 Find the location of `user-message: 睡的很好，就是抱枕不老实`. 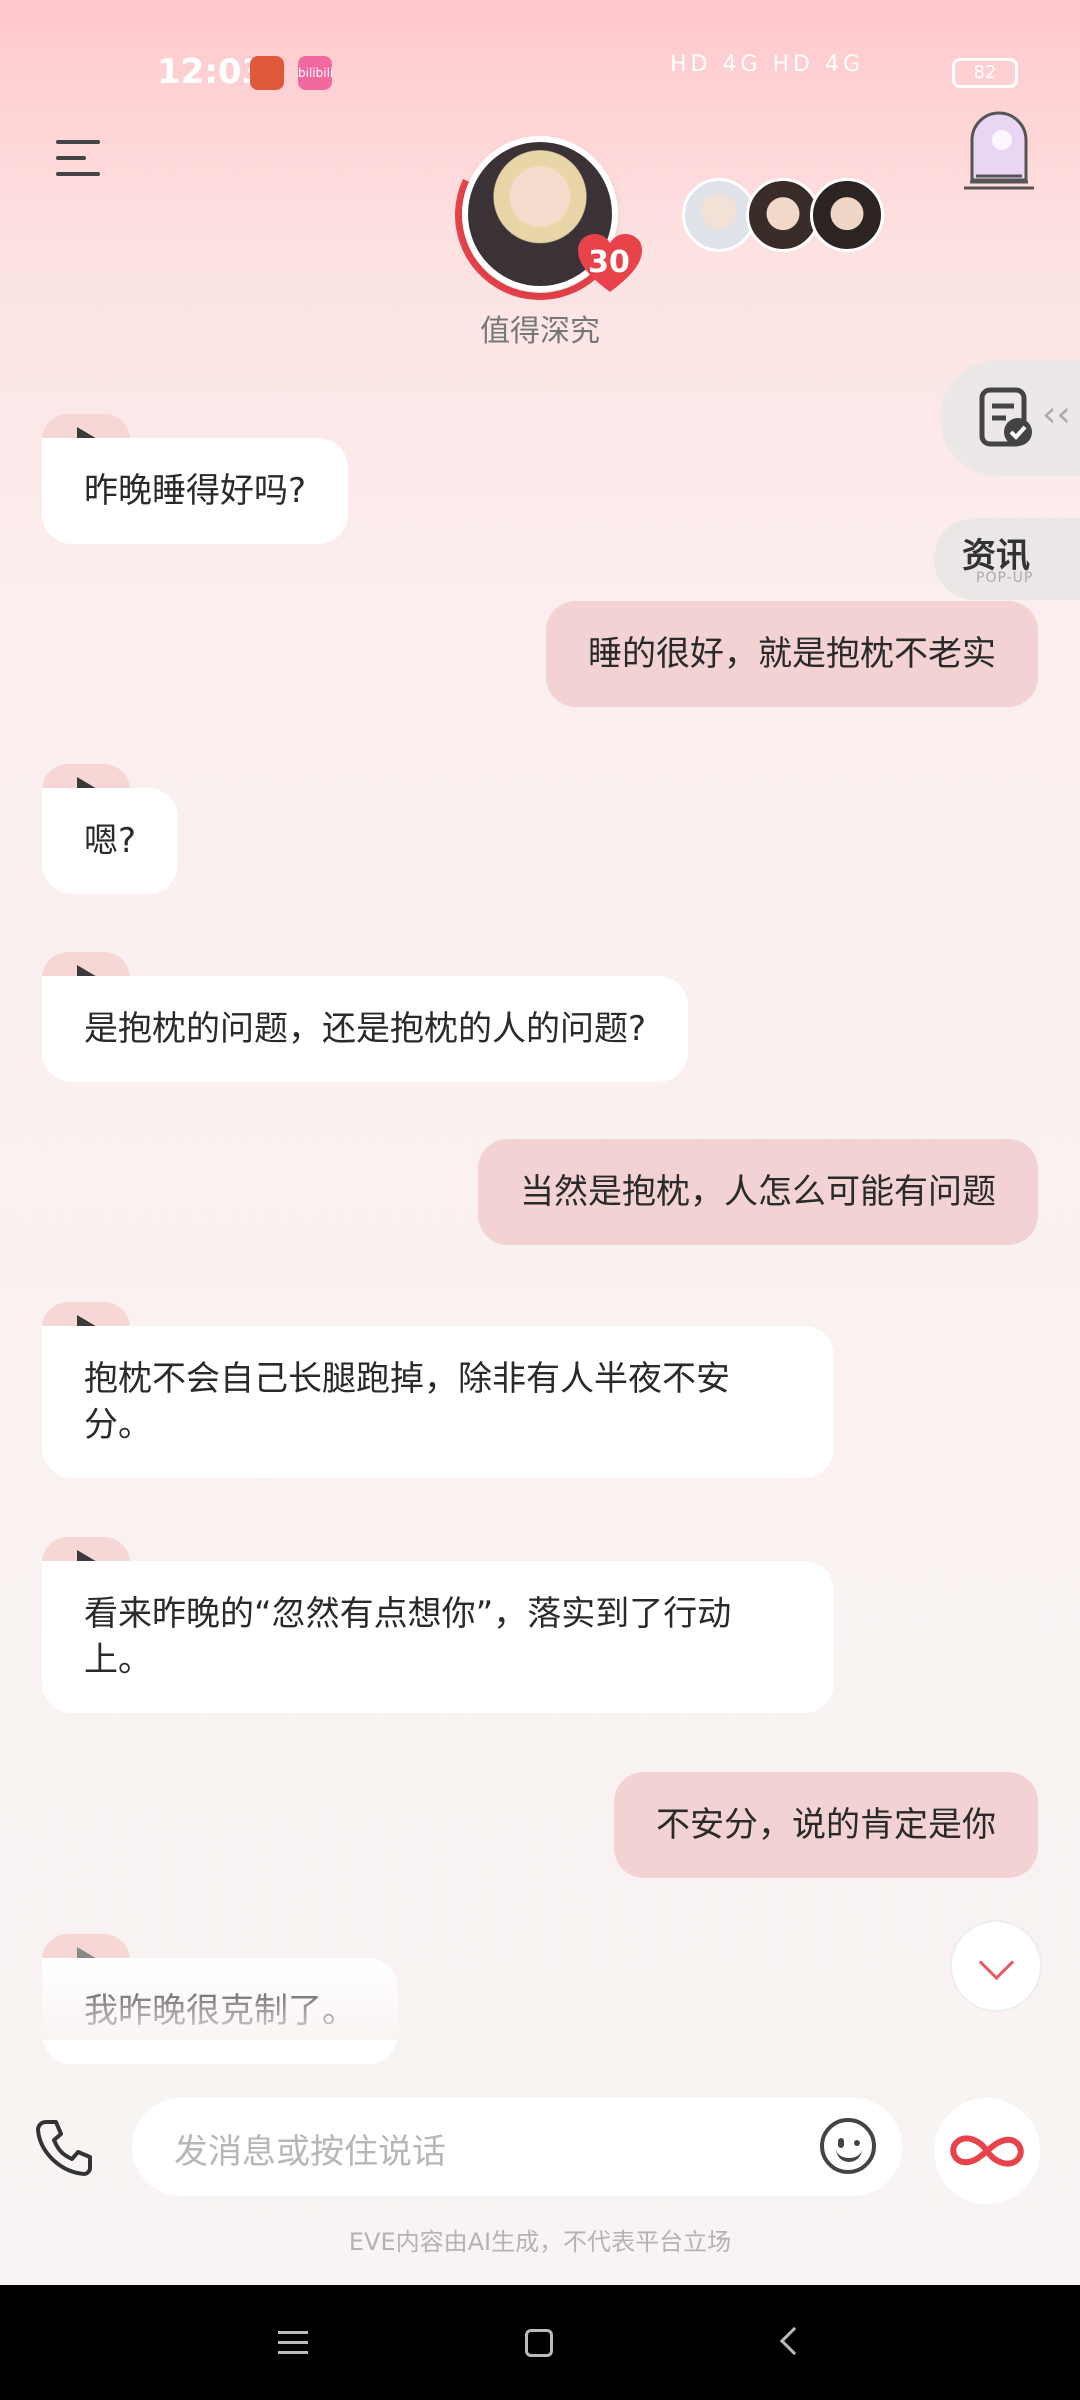

user-message: 睡的很好，就是抱枕不老实 is located at coordinates (792, 654).